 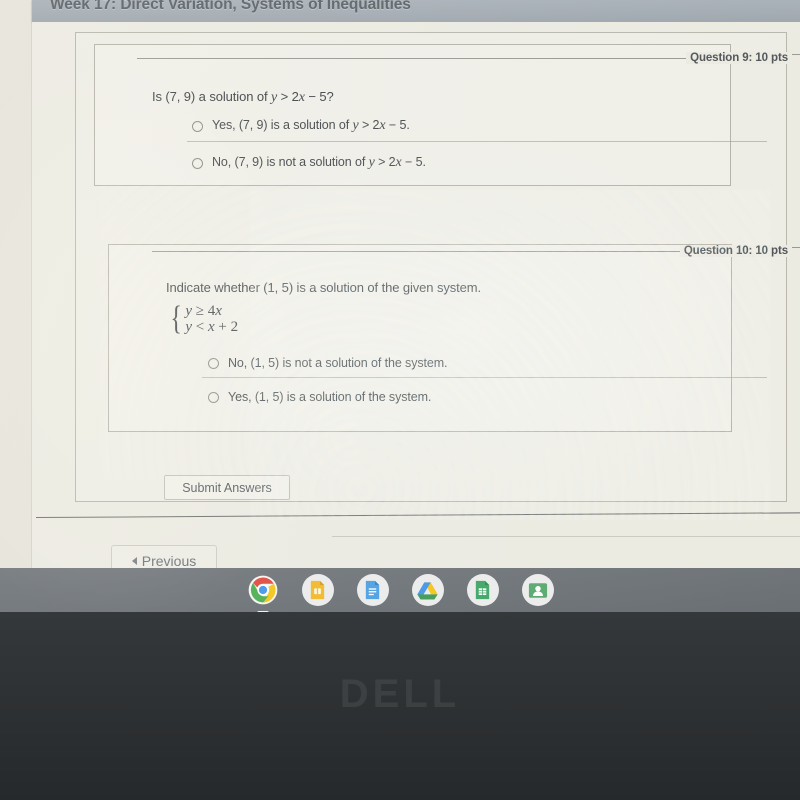 I want to click on inequality-row-1: y ≥ 4x, so click(x=211, y=311).